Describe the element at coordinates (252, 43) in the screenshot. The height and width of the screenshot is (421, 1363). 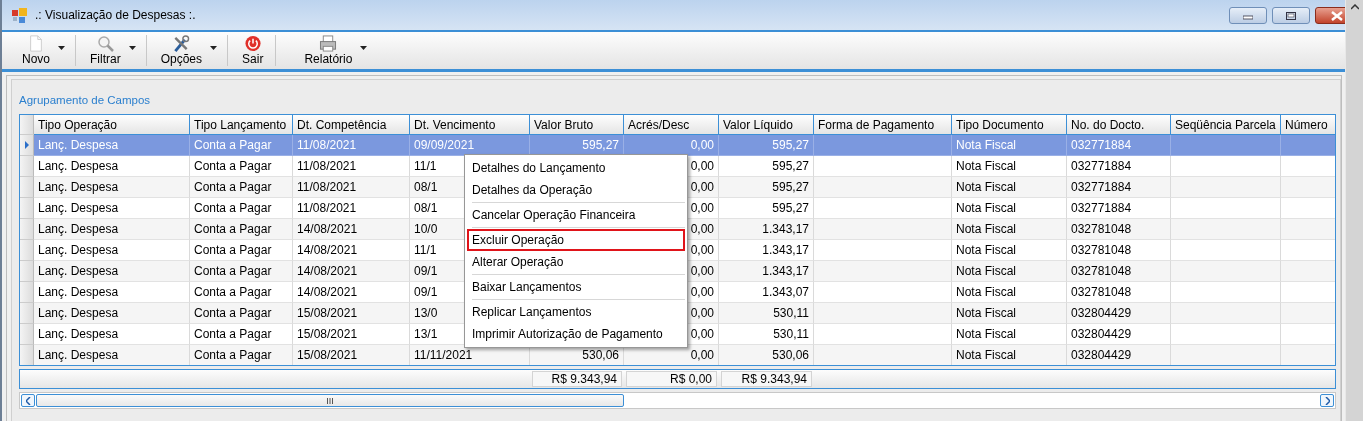
I see `power-icon` at that location.